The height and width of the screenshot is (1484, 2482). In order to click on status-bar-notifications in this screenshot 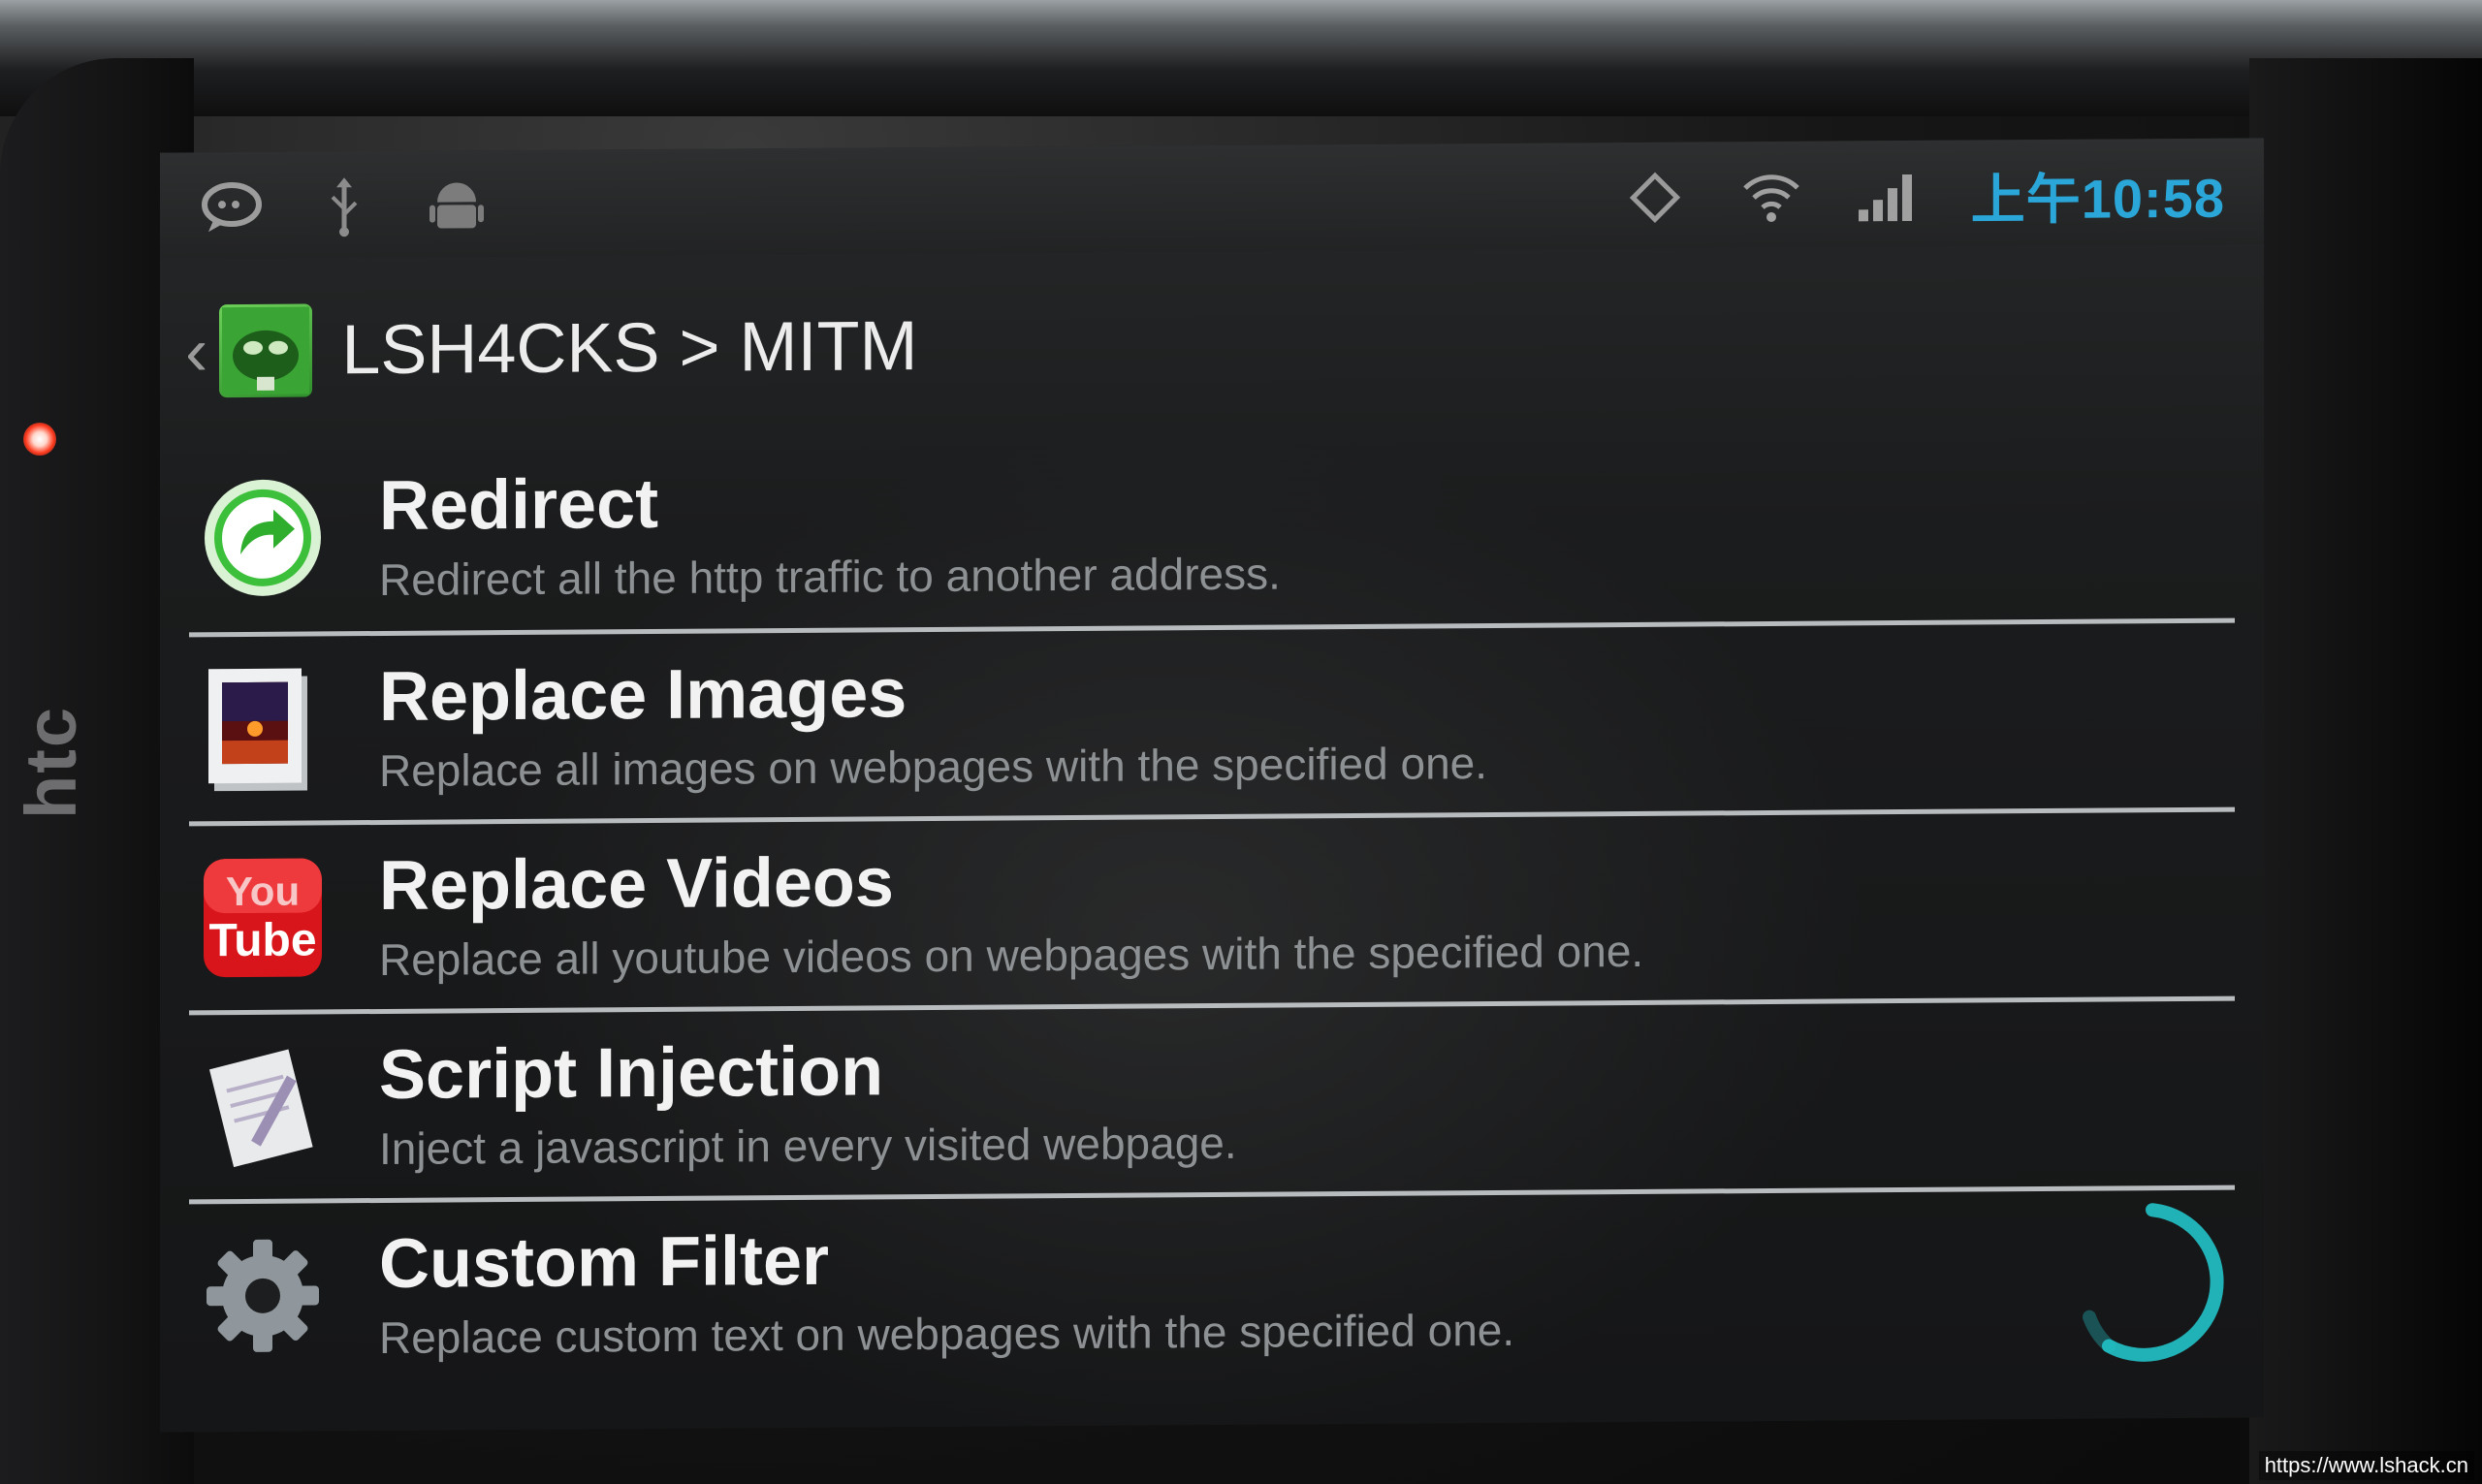, I will do `click(344, 207)`.